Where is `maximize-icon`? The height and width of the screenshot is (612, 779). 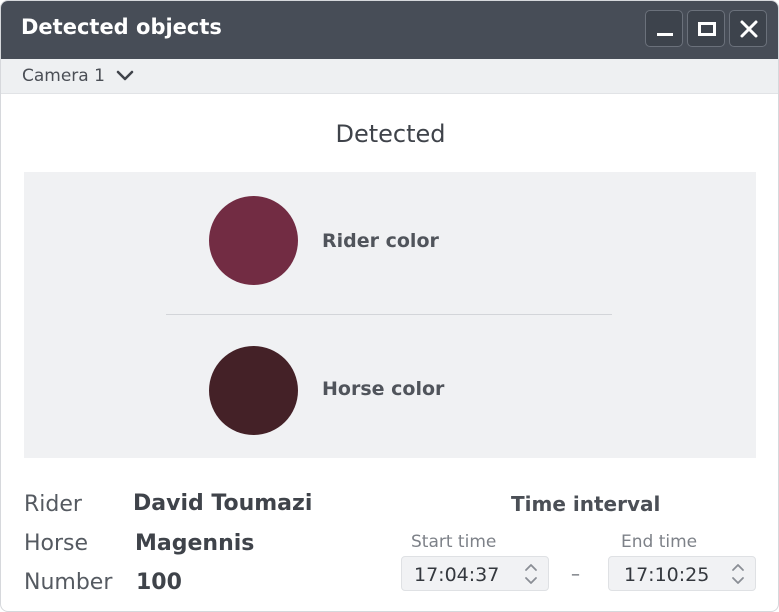
maximize-icon is located at coordinates (707, 29).